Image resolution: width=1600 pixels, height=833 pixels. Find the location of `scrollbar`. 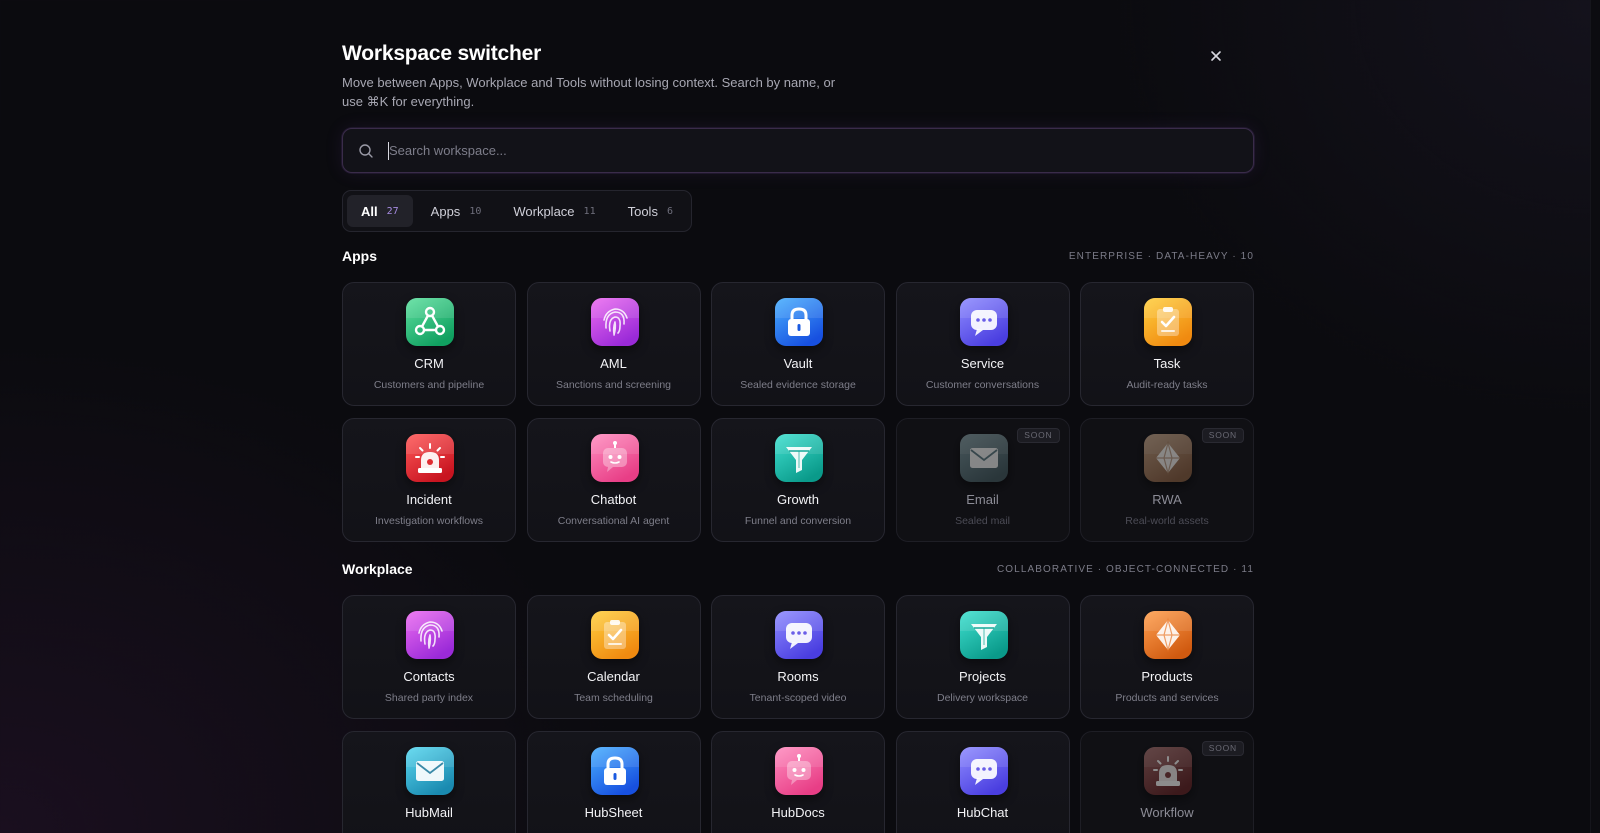

scrollbar is located at coordinates (1595, 416).